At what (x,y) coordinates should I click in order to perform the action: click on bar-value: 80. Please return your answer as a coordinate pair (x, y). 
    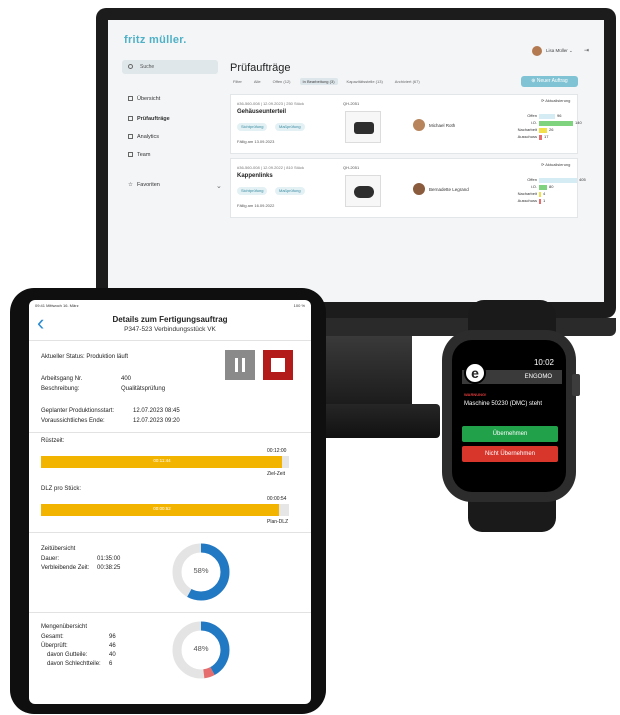
    Looking at the image, I should click on (551, 186).